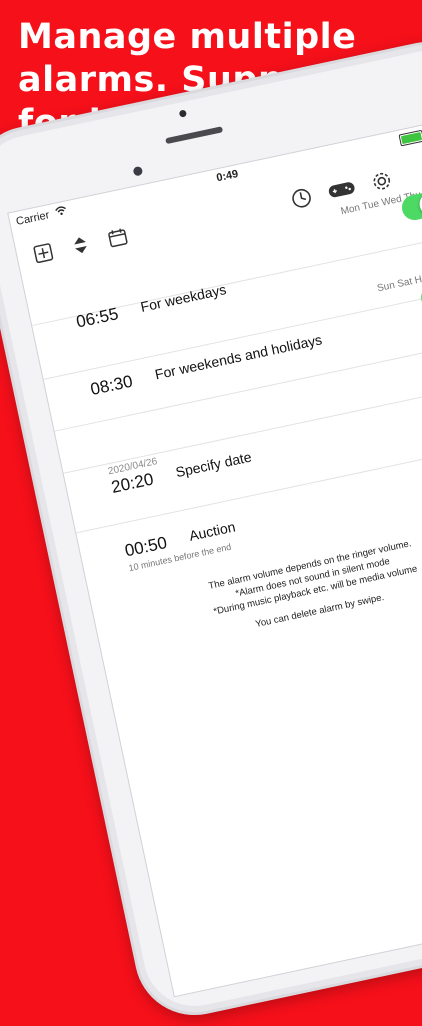 The image size is (422, 1026). What do you see at coordinates (43, 253) in the screenshot?
I see `add-icon` at bounding box center [43, 253].